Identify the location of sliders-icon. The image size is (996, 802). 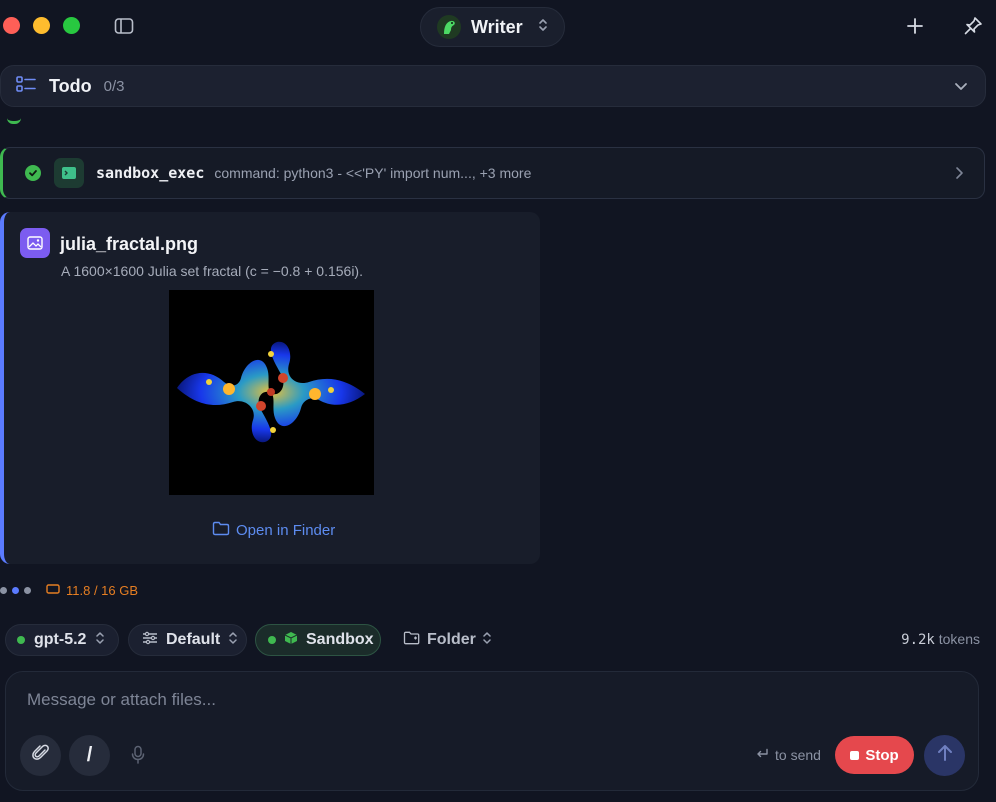
(150, 640).